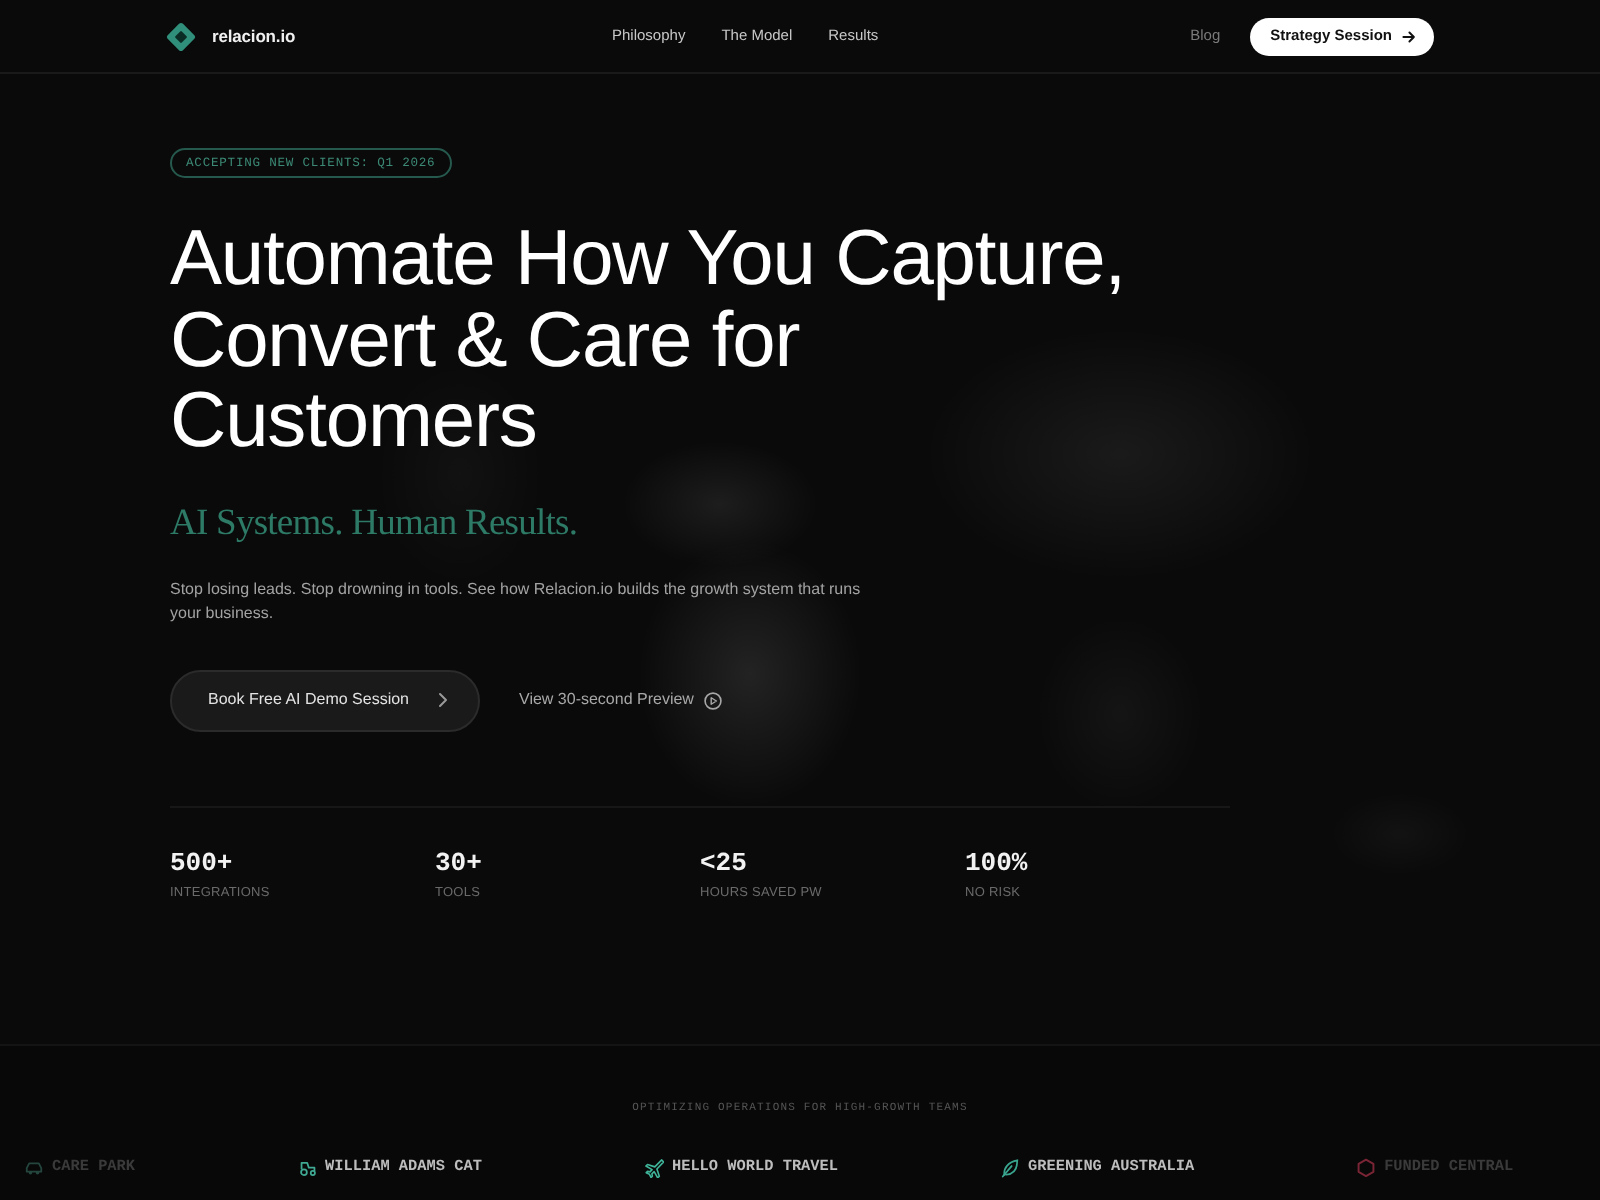 This screenshot has width=1600, height=1200. What do you see at coordinates (201, 863) in the screenshot?
I see `stat-value: 500+` at bounding box center [201, 863].